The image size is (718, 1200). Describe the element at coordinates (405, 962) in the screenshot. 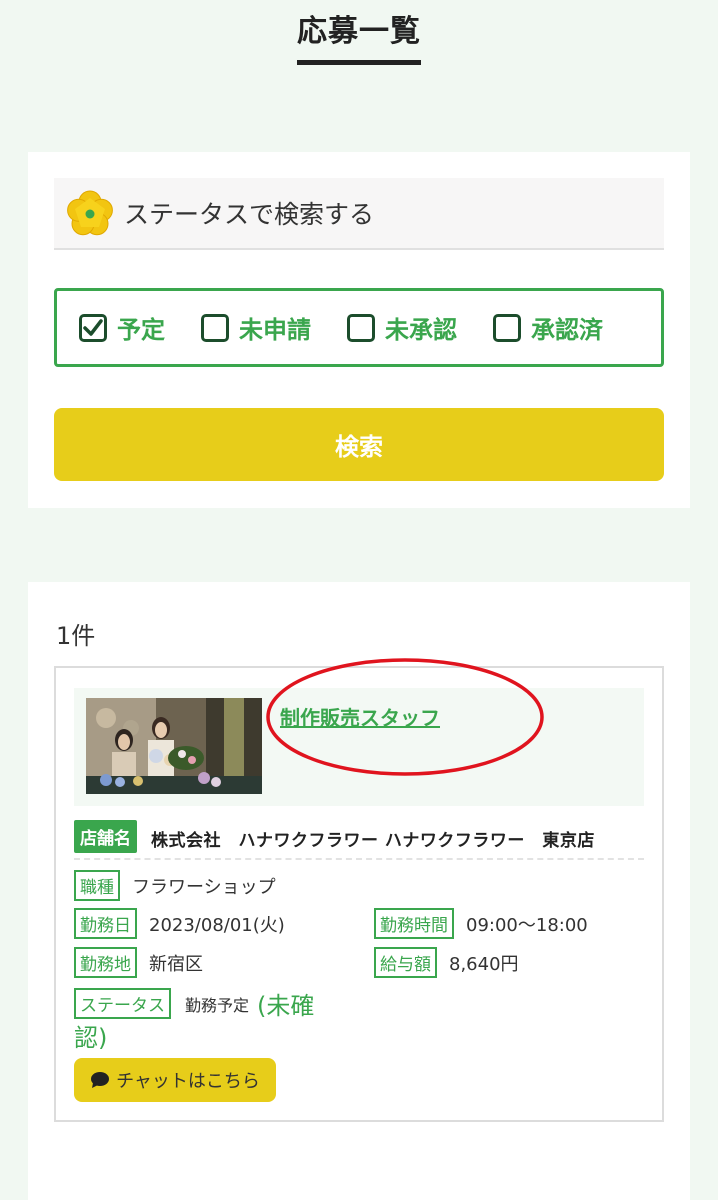

I see `salary-tag: 給与額` at that location.